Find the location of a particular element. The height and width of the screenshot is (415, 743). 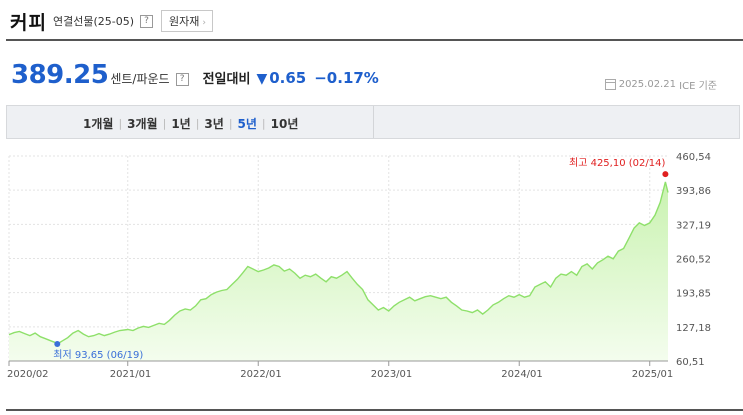

y-tick-label: 127,18 is located at coordinates (693, 328).